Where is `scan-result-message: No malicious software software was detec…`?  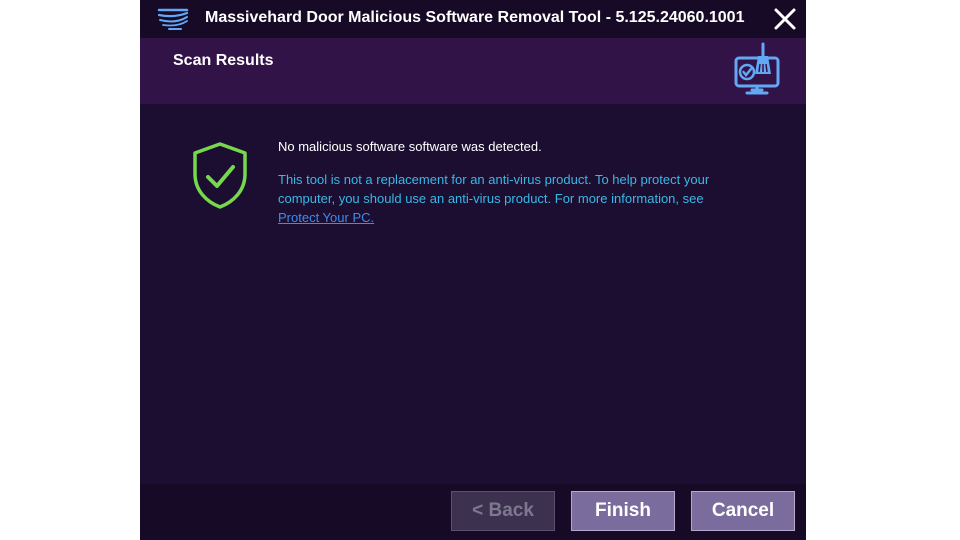 scan-result-message: No malicious software software was detec… is located at coordinates (410, 146).